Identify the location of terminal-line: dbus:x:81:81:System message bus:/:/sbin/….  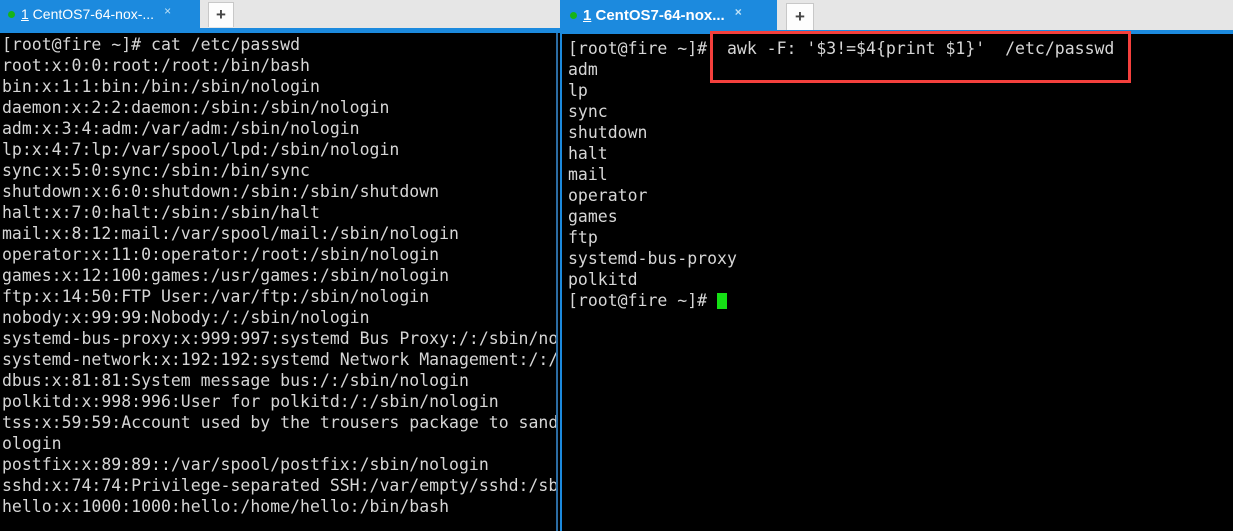
(235, 380).